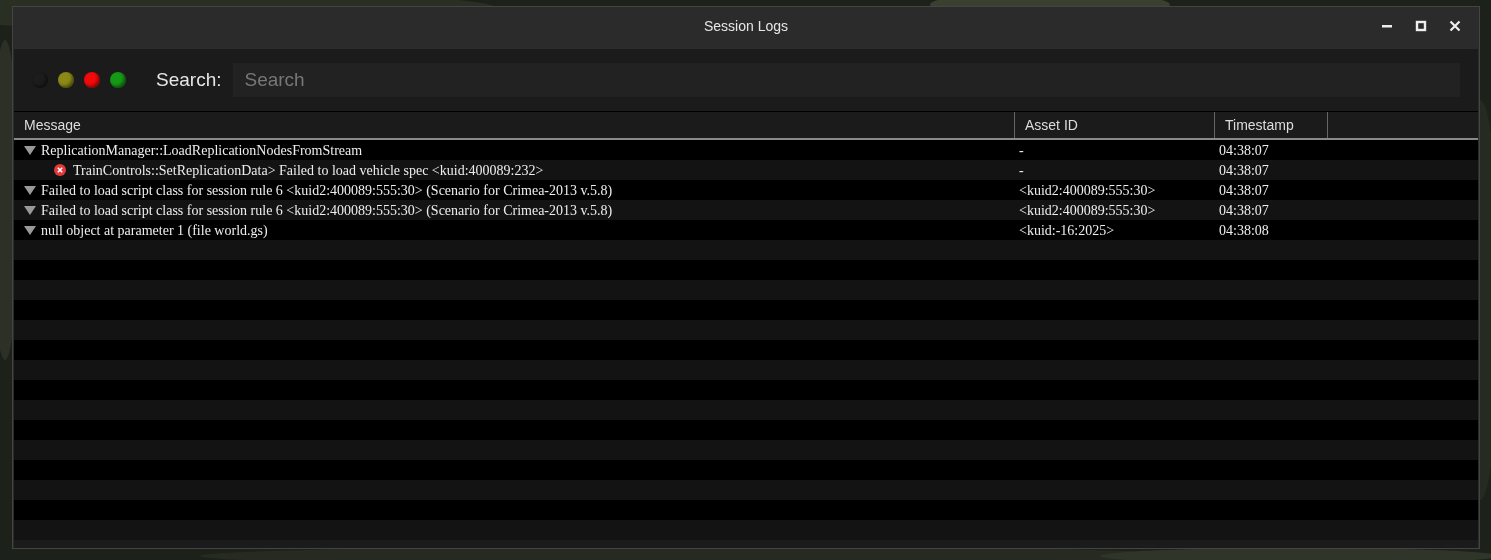 Image resolution: width=1491 pixels, height=560 pixels. What do you see at coordinates (154, 230) in the screenshot?
I see `message-text: null object at parameter 1 (file world.gs)` at bounding box center [154, 230].